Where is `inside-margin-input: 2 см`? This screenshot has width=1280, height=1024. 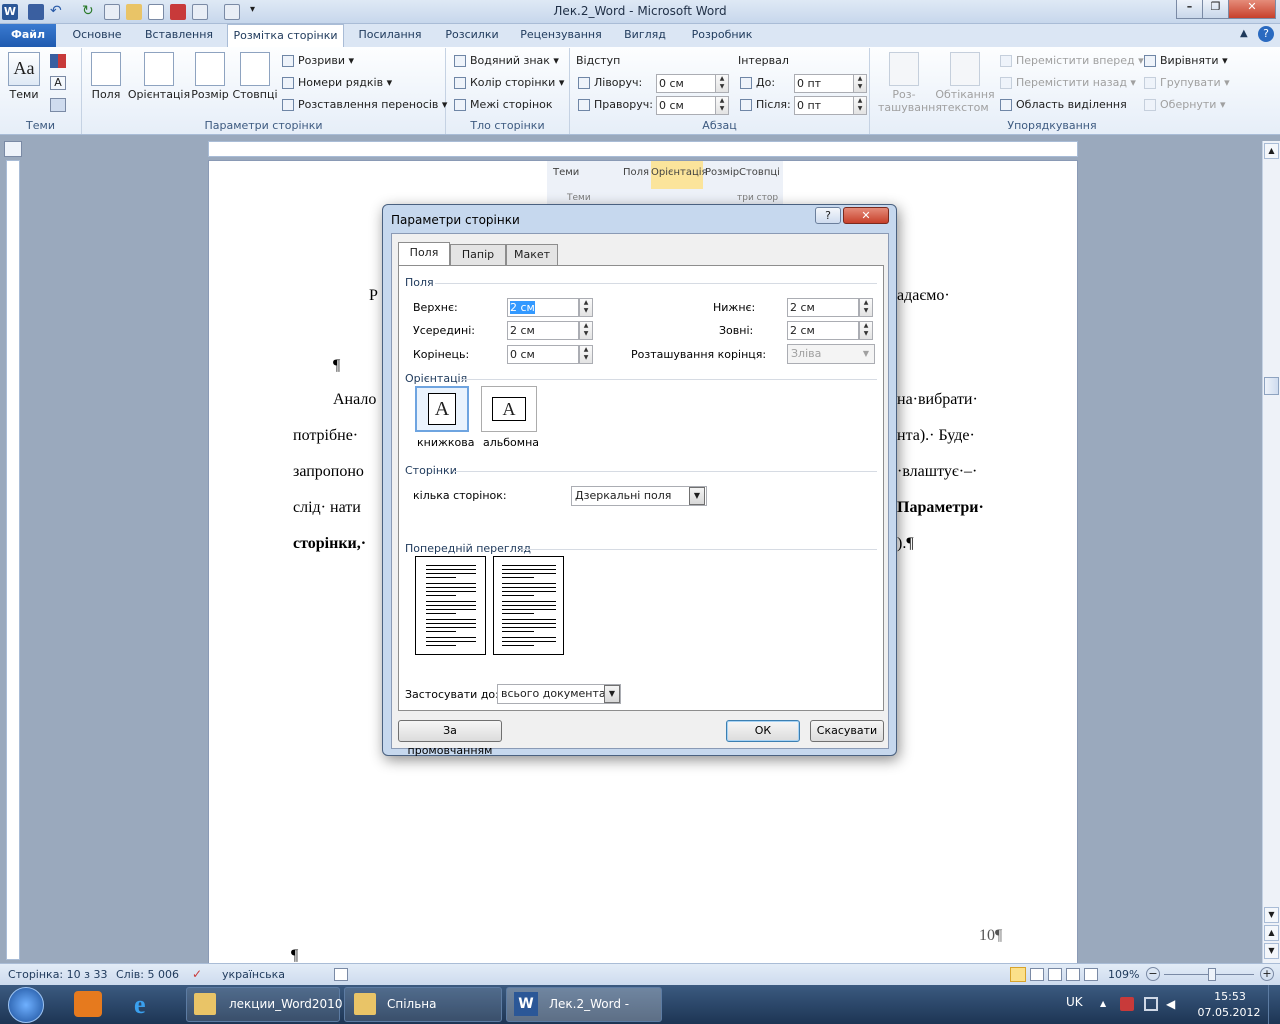
inside-margin-input: 2 см is located at coordinates (543, 330).